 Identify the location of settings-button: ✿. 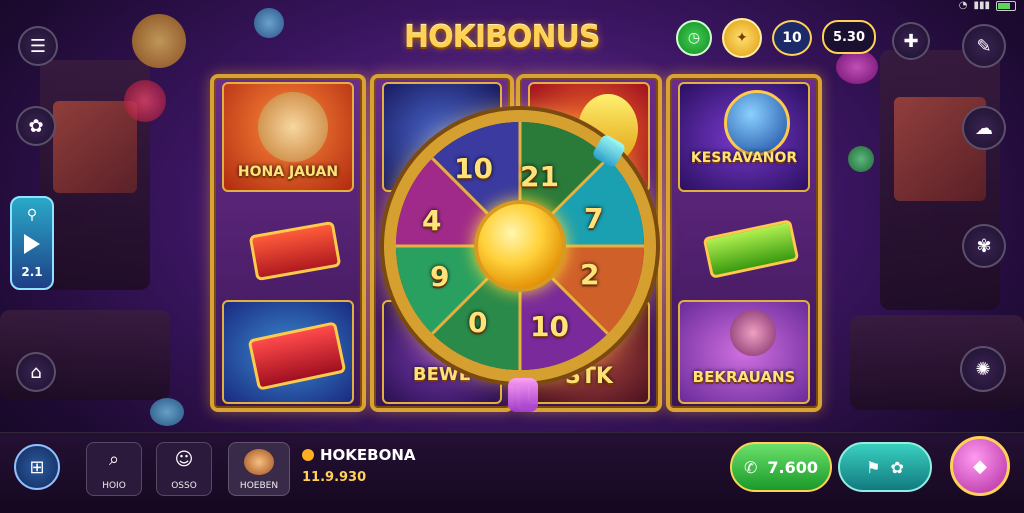
(36, 126).